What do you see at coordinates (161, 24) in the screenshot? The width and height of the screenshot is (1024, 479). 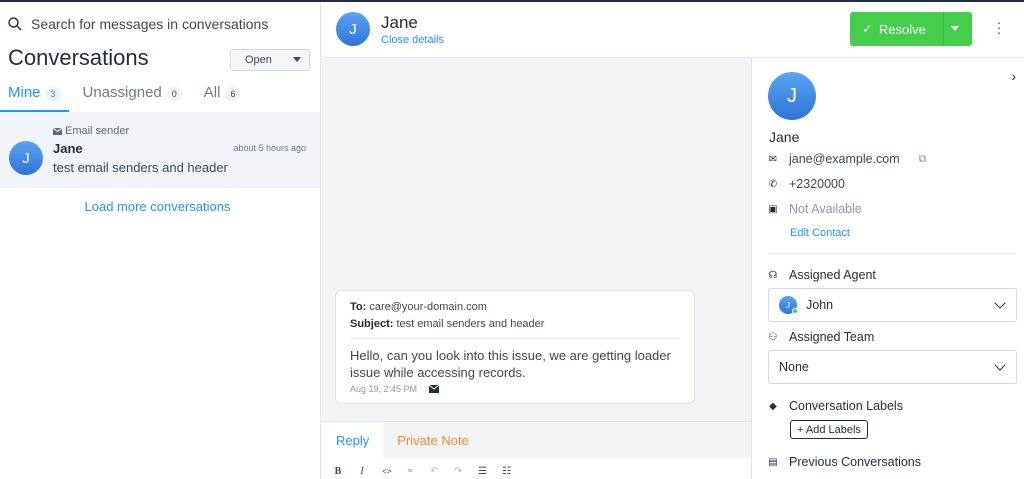 I see `search-input` at bounding box center [161, 24].